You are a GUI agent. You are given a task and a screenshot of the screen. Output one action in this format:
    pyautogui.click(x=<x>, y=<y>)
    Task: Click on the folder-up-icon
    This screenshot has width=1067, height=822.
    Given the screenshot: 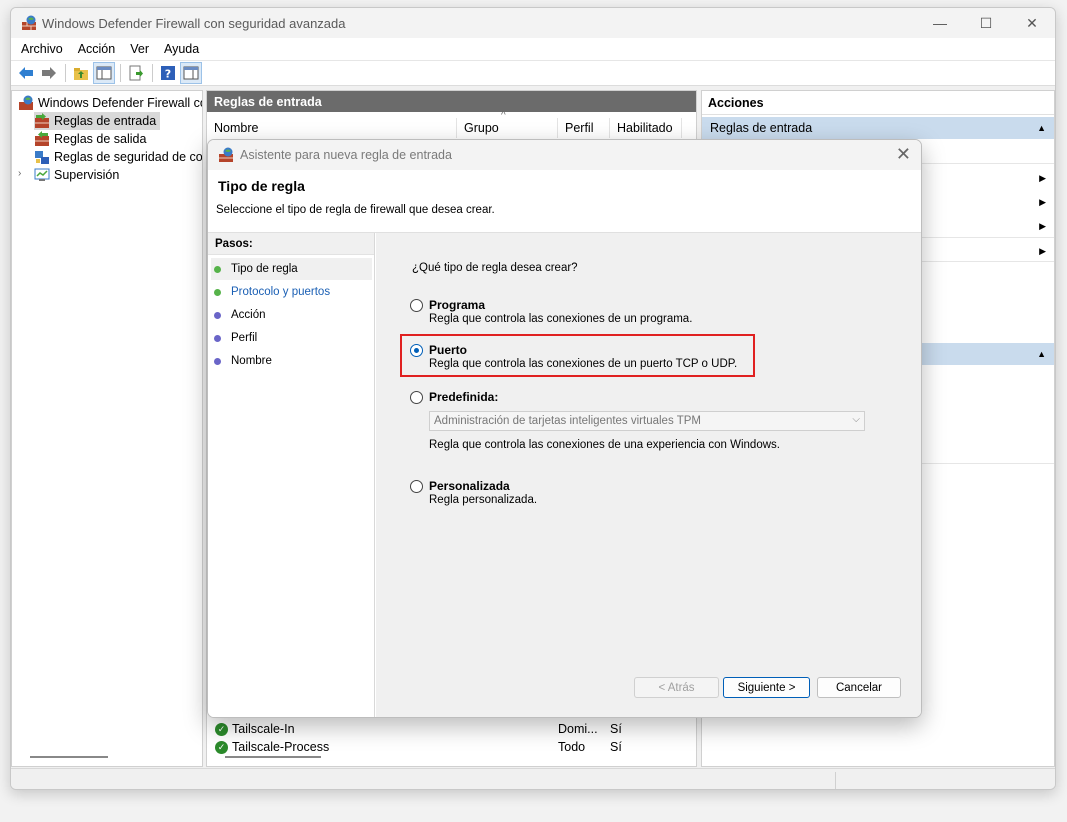 What is the action you would take?
    pyautogui.click(x=81, y=74)
    